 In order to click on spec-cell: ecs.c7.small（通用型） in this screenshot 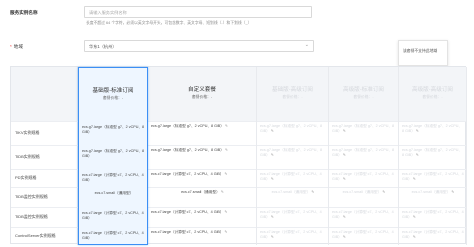, I will do `click(114, 193)`.